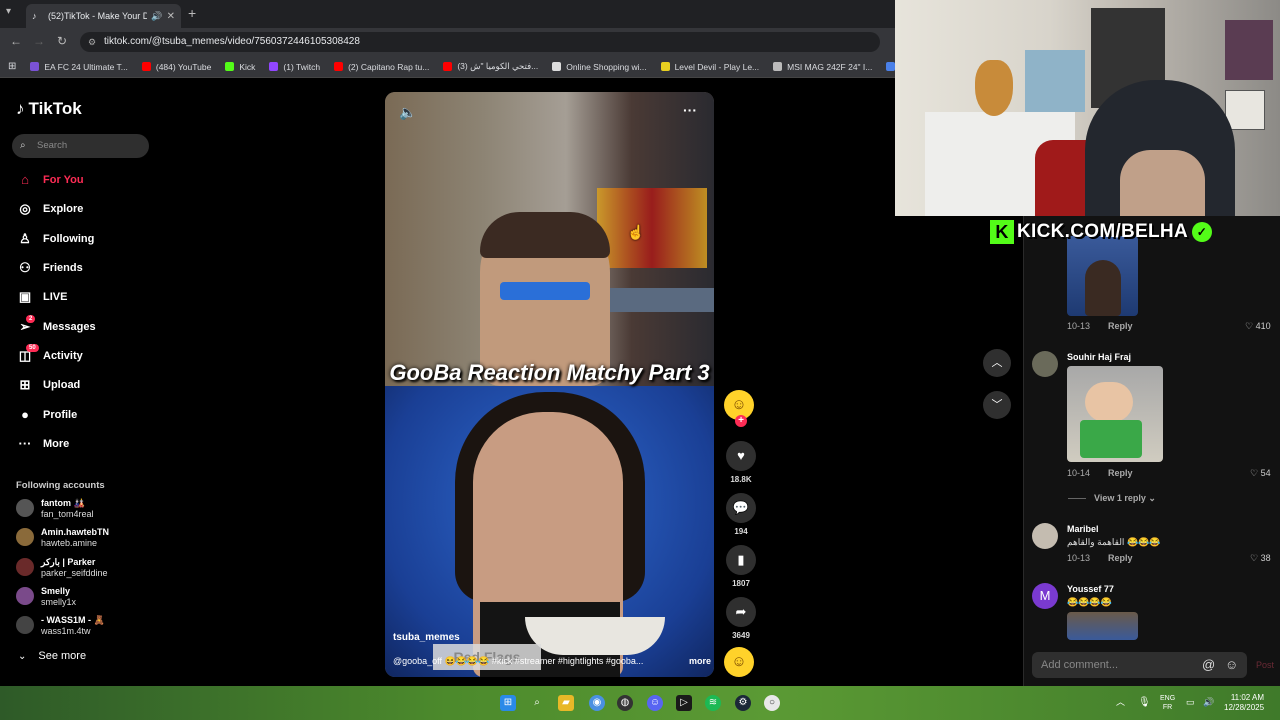 This screenshot has width=1280, height=720. I want to click on network-icon: ▭, so click(1190, 702).